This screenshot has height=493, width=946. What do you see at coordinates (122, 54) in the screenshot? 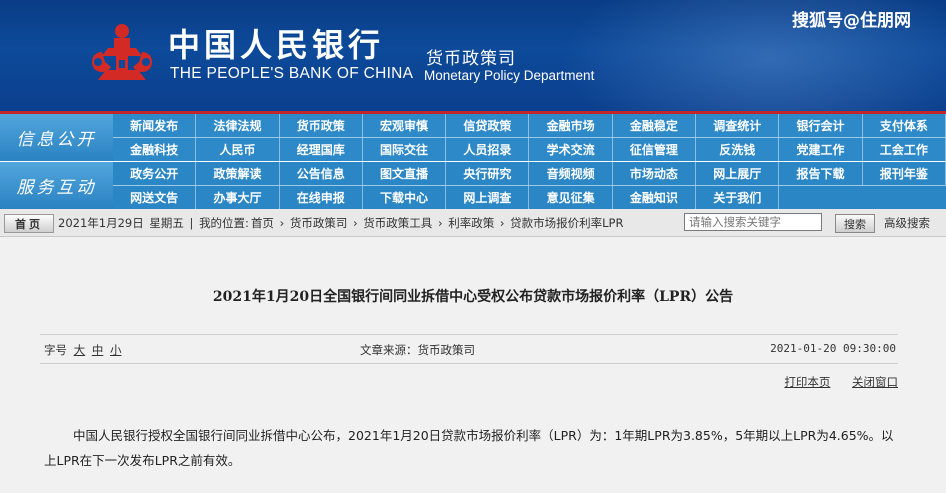
I see `pboc-logo-icon` at bounding box center [122, 54].